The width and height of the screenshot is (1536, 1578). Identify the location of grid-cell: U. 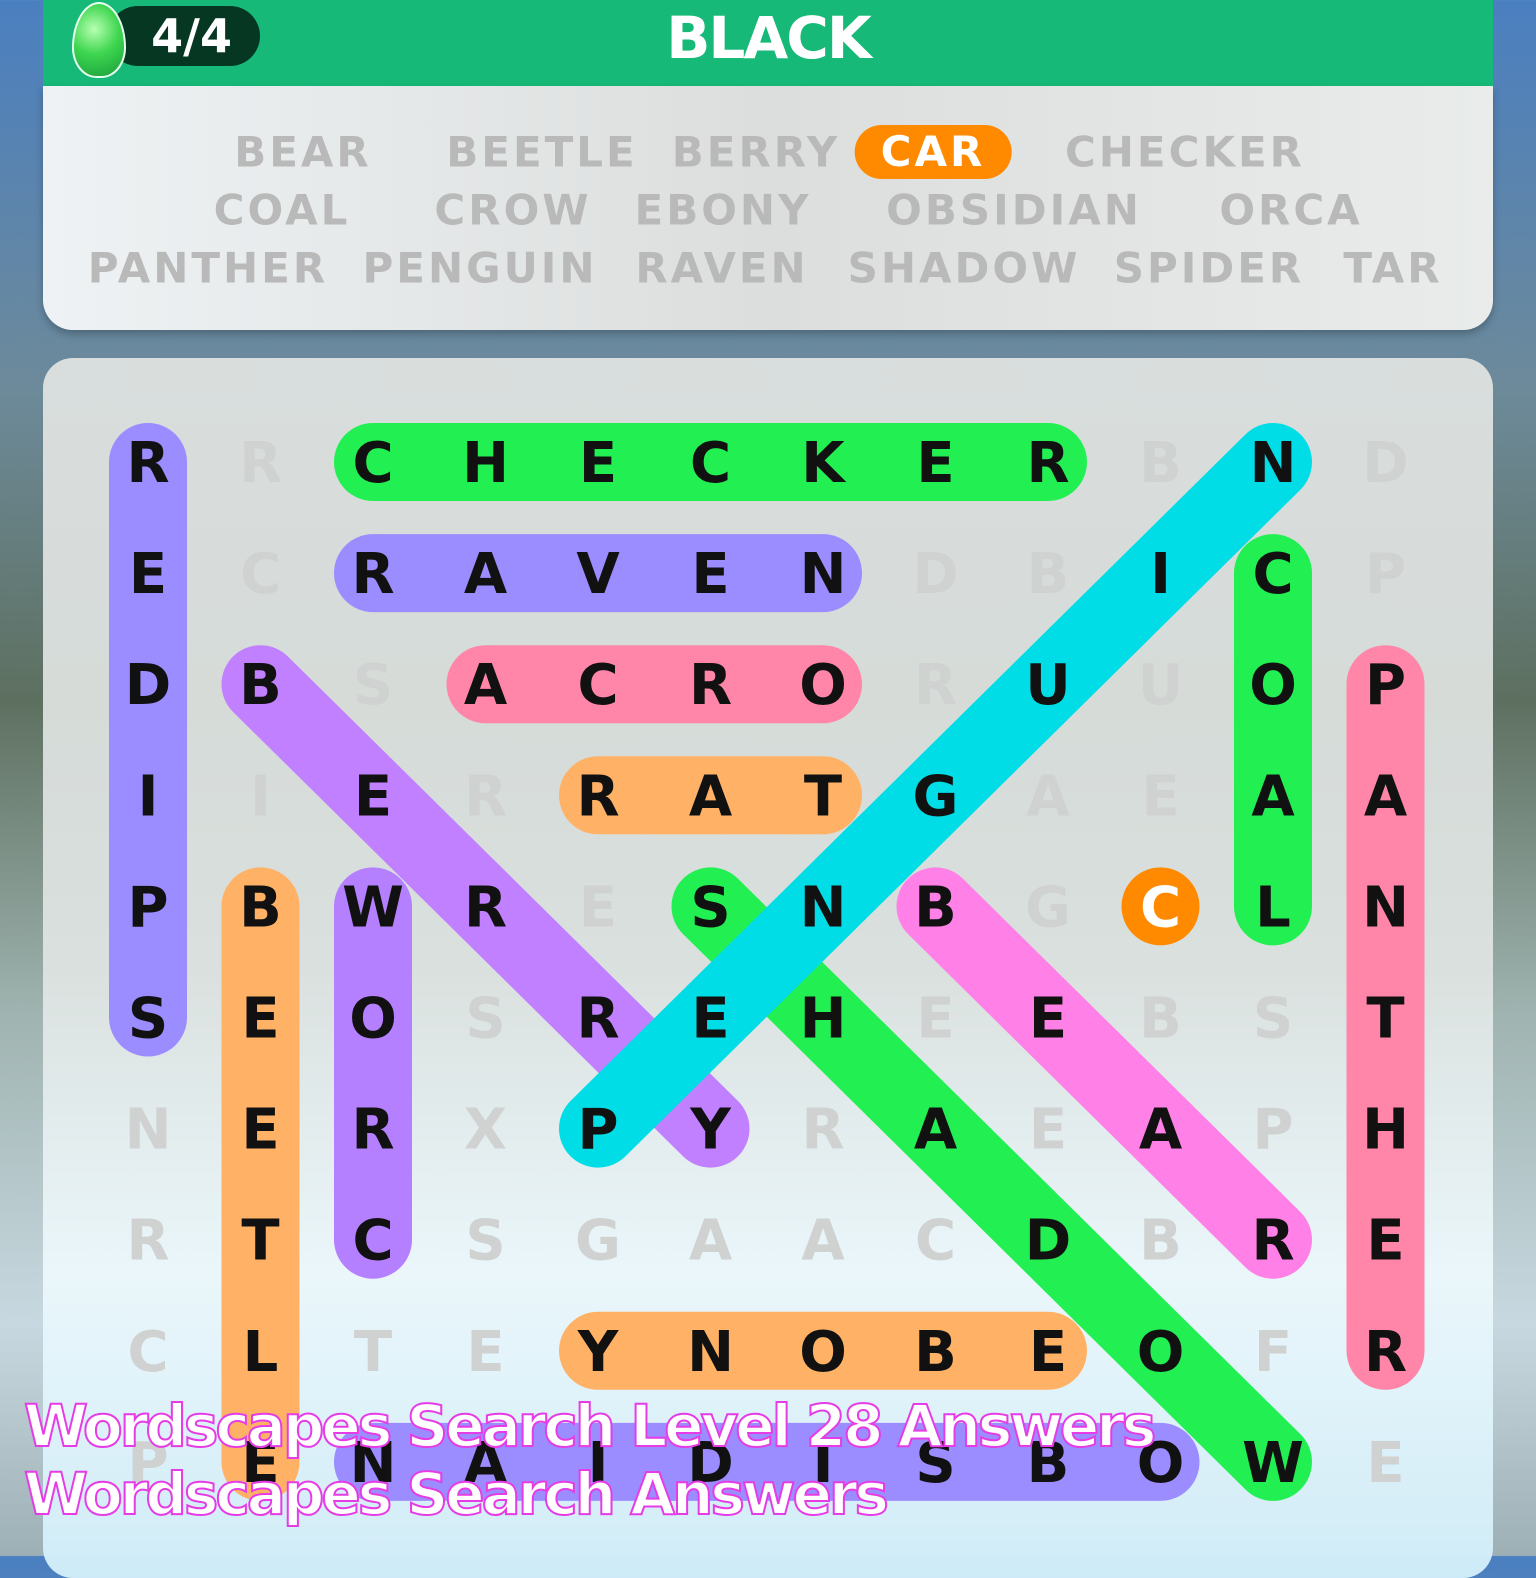
(1047, 685).